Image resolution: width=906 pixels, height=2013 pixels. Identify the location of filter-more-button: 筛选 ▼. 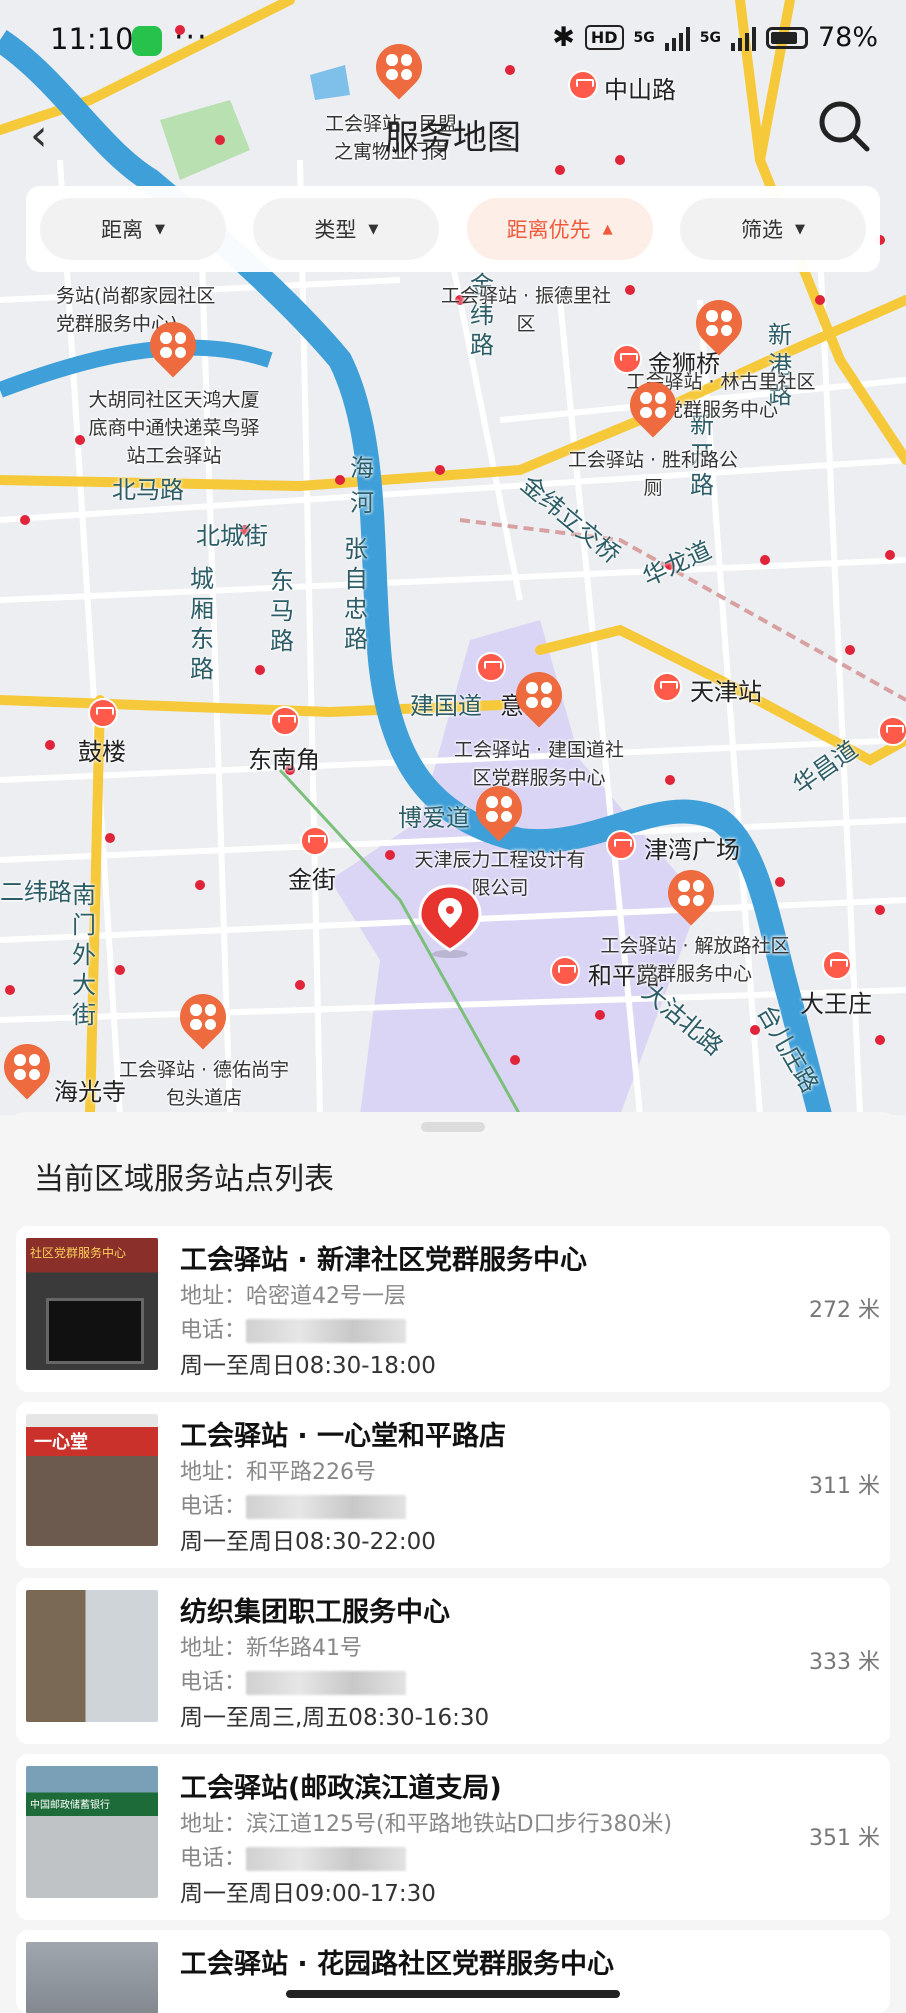
(772, 229).